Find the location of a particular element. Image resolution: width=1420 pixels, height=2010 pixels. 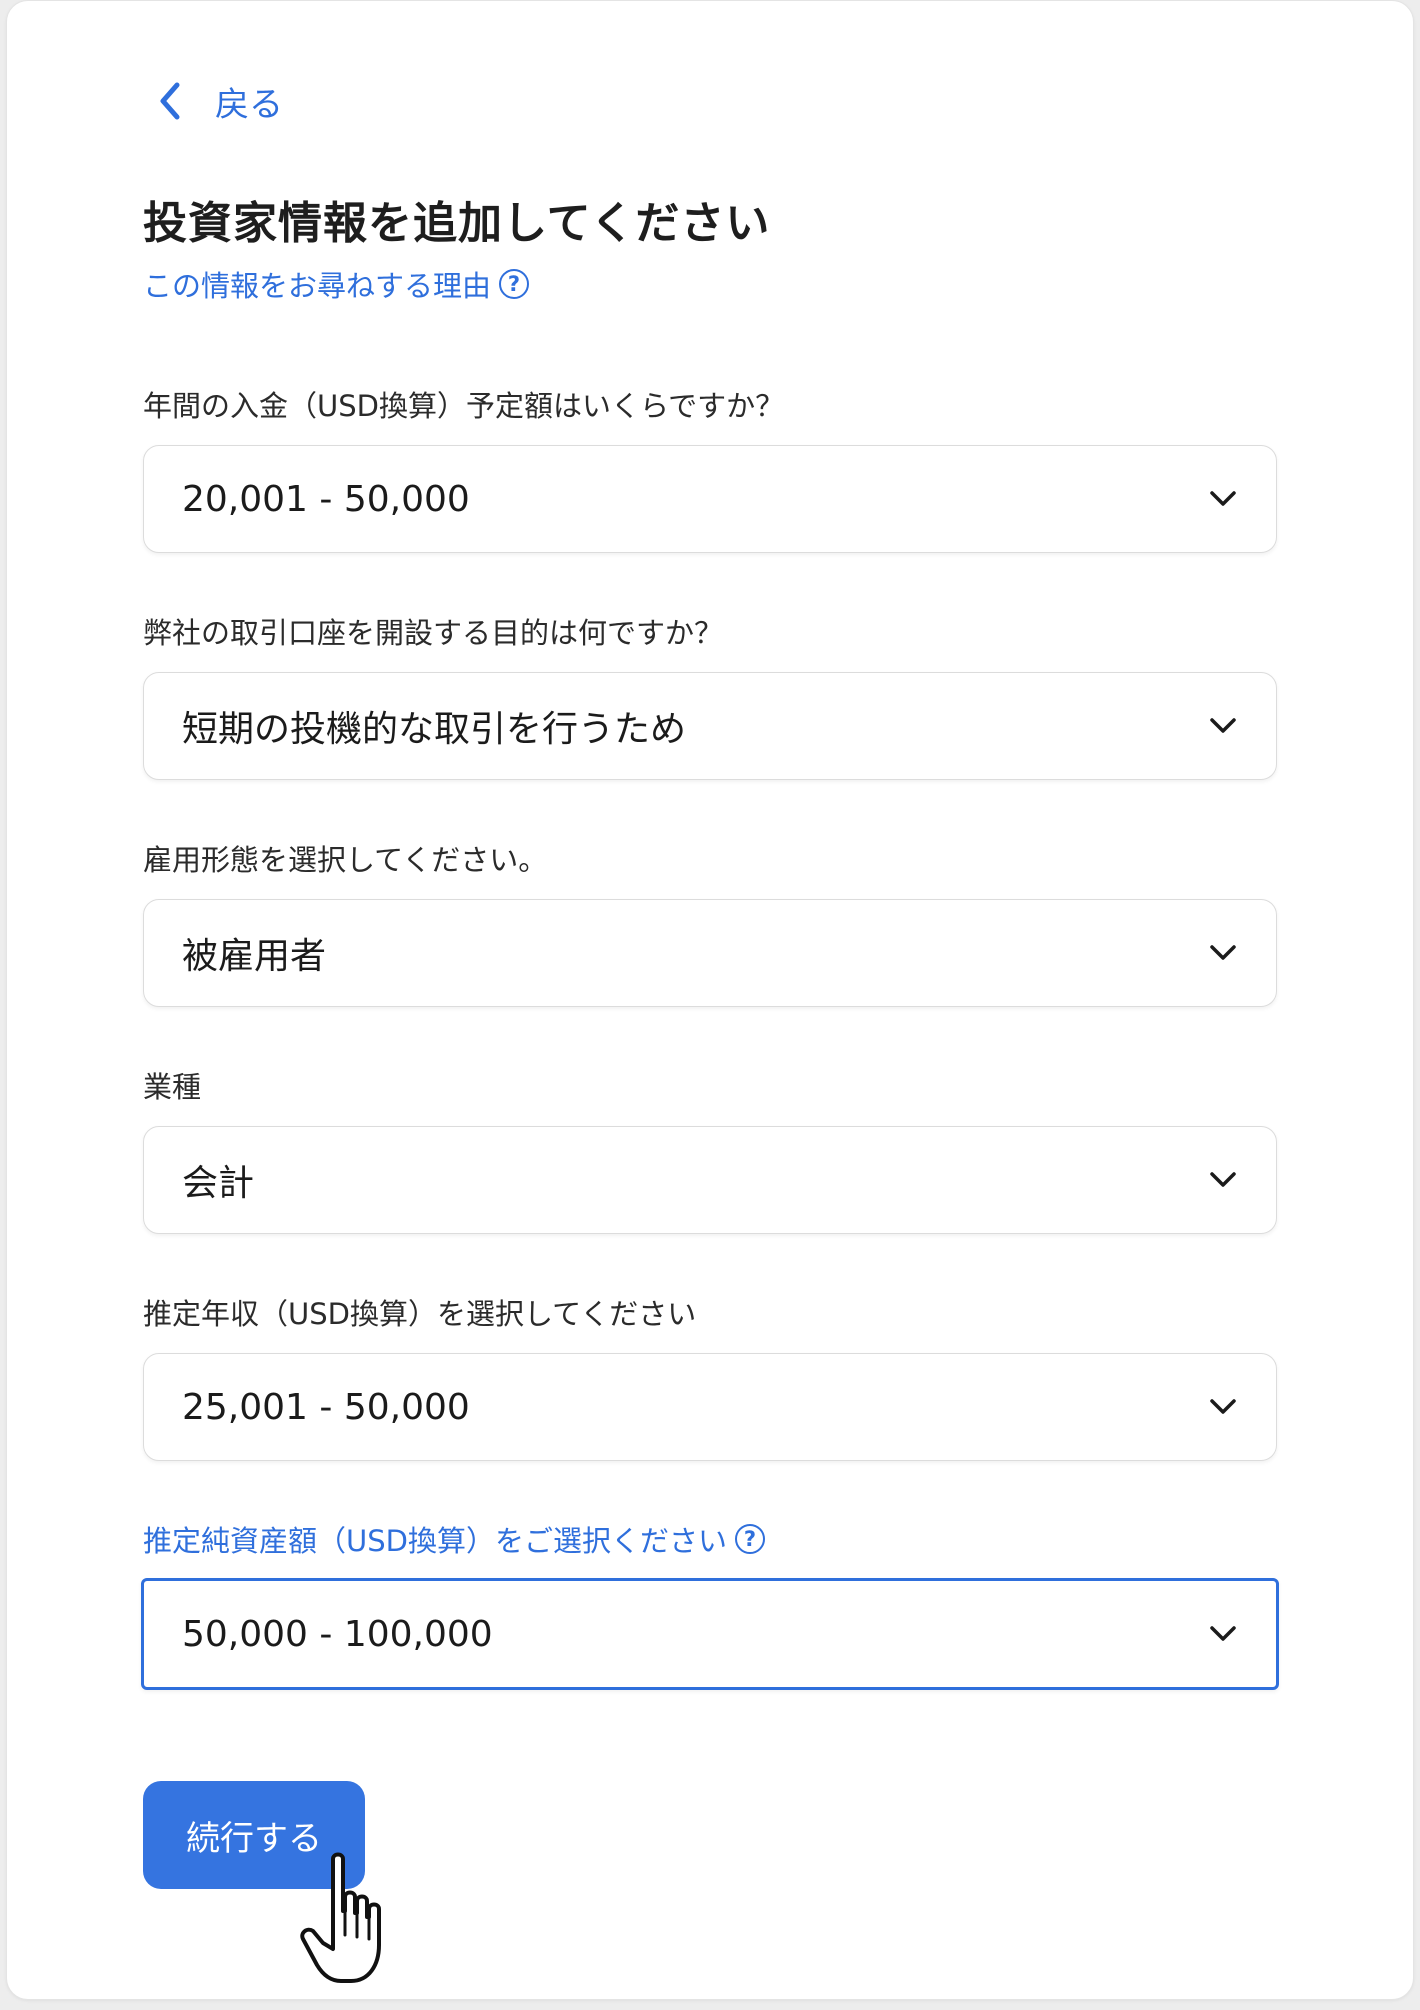

purpose-label: 弊社の取引口座を開設する目的は何ですか？ is located at coordinates (433, 633).